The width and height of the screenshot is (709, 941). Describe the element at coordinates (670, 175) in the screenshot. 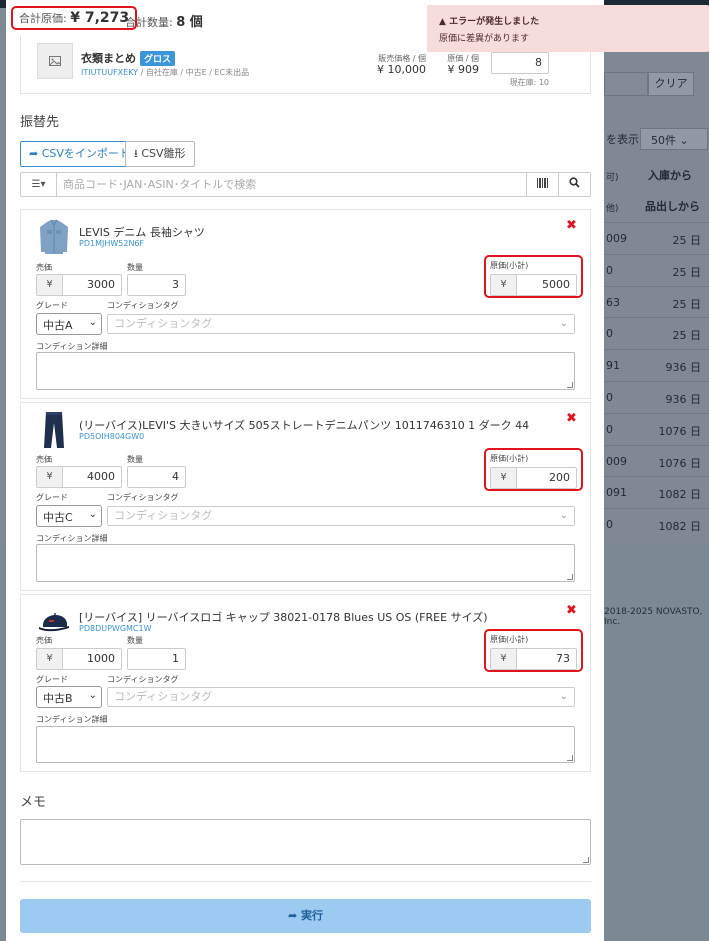

I see `bg-col-a: 入庫から` at that location.